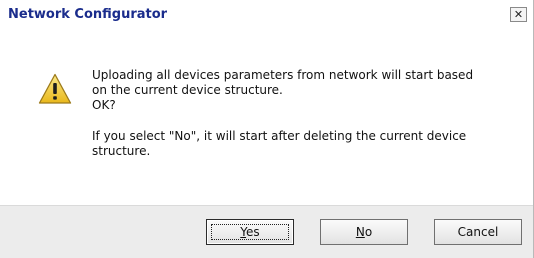 This screenshot has width=534, height=258. I want to click on window-title: Network Configurator, so click(88, 14).